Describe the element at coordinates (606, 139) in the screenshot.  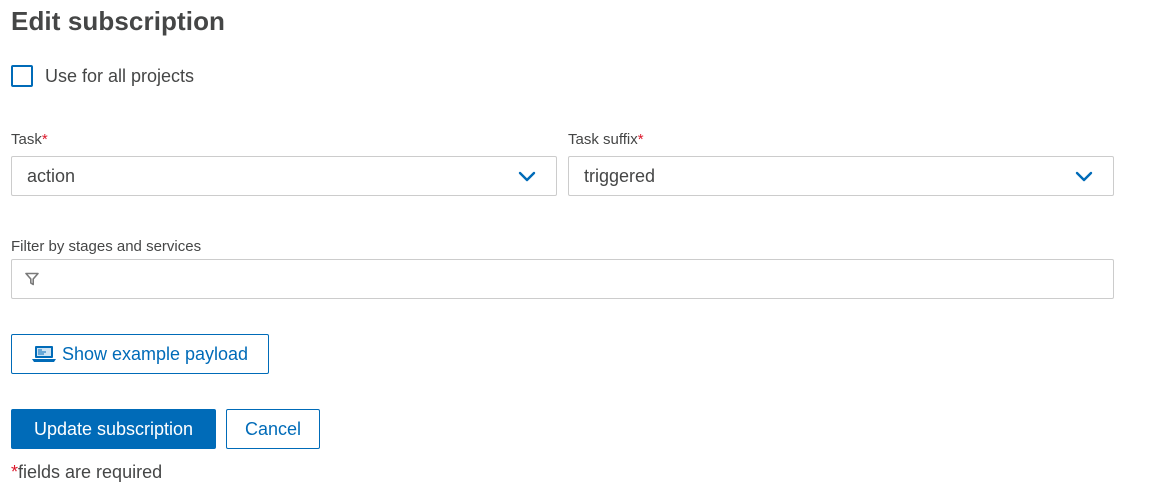
I see `task-suffix-label: Task suffix*` at that location.